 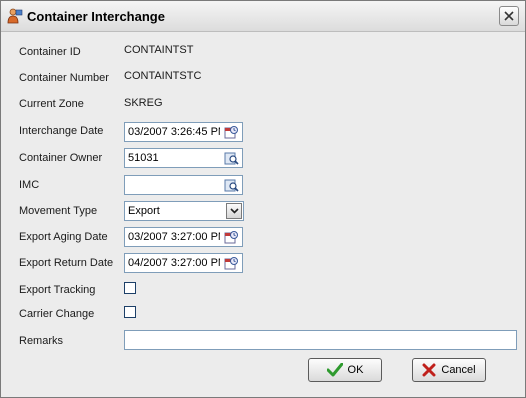 I want to click on export-aging-date-field: 03/2007 3:27:00 PM, so click(x=183, y=237).